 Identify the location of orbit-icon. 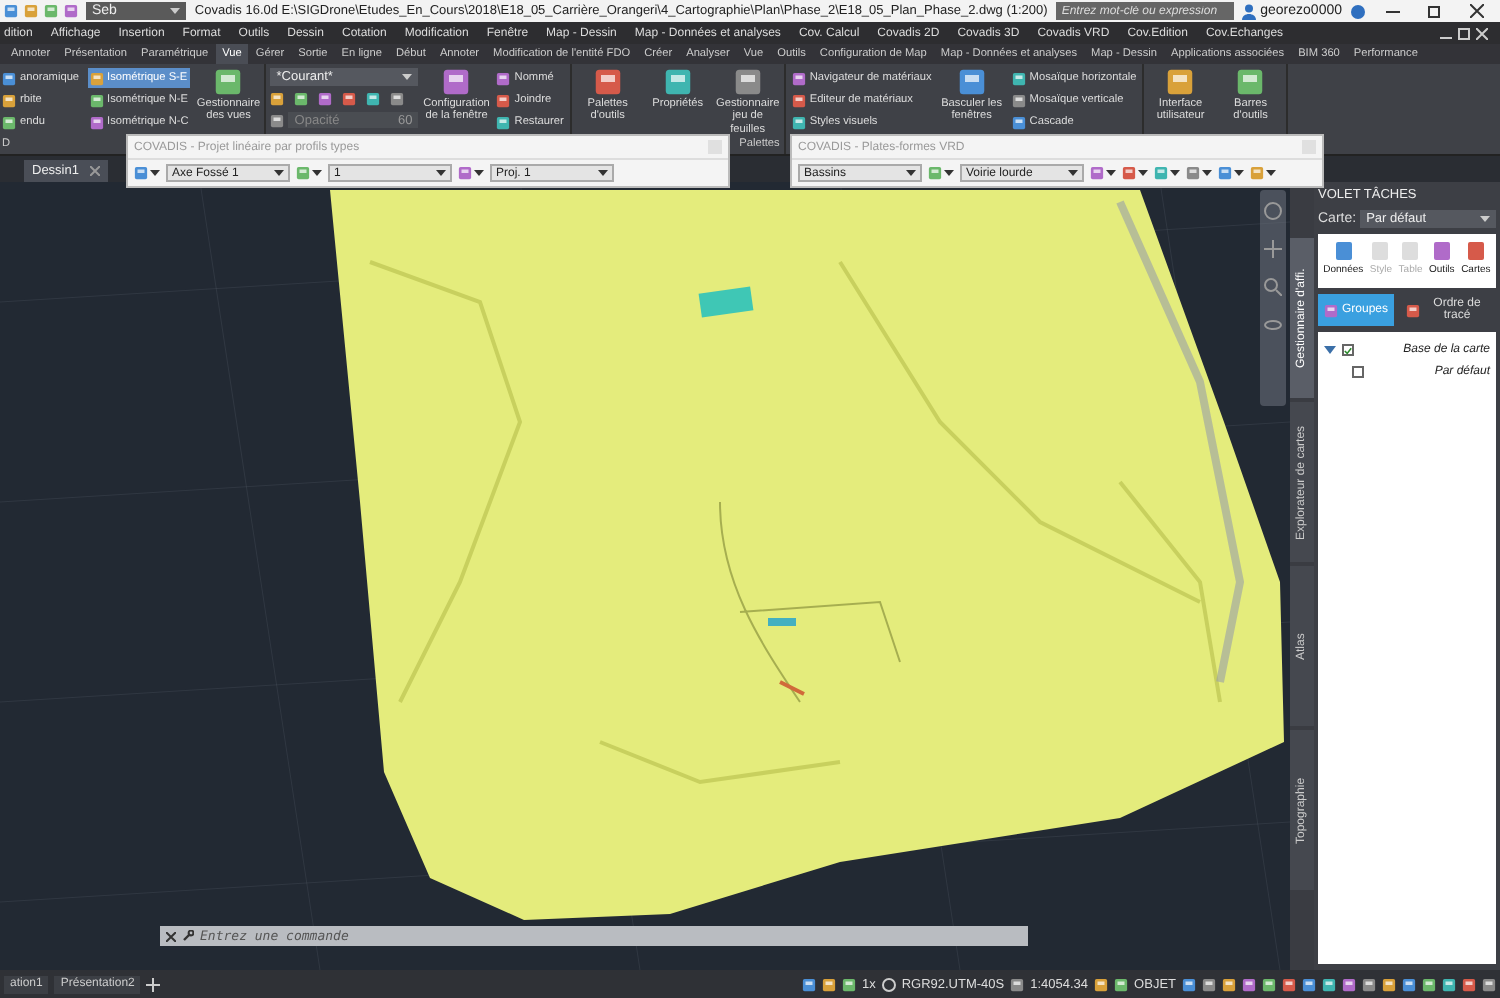
(1273, 325).